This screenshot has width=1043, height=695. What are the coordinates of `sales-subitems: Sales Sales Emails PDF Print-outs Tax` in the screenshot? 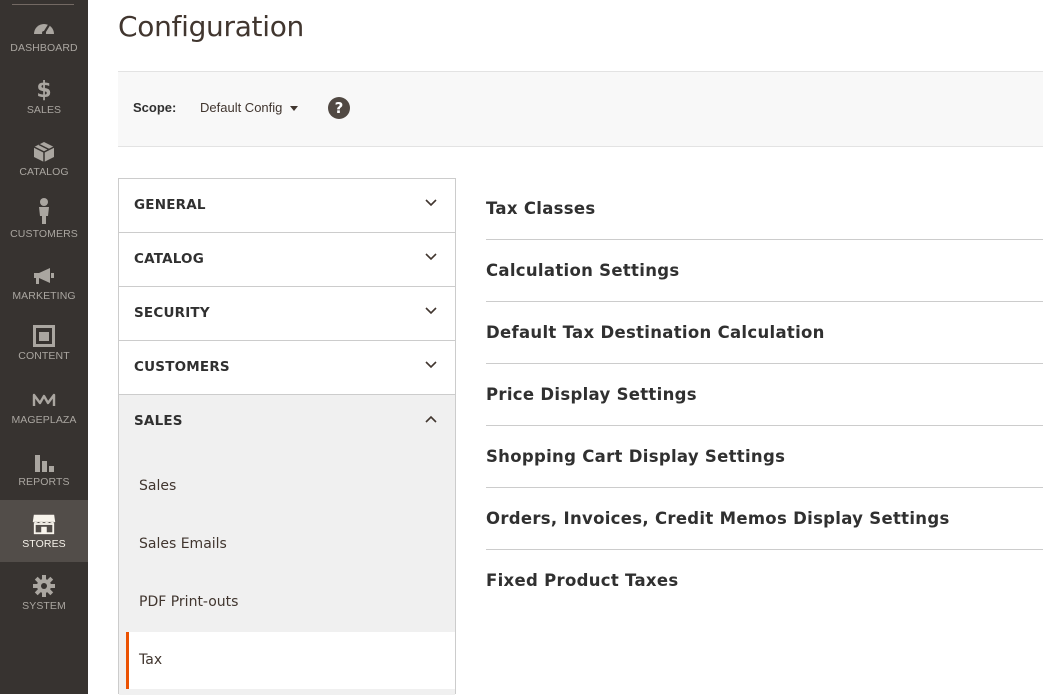 It's located at (287, 571).